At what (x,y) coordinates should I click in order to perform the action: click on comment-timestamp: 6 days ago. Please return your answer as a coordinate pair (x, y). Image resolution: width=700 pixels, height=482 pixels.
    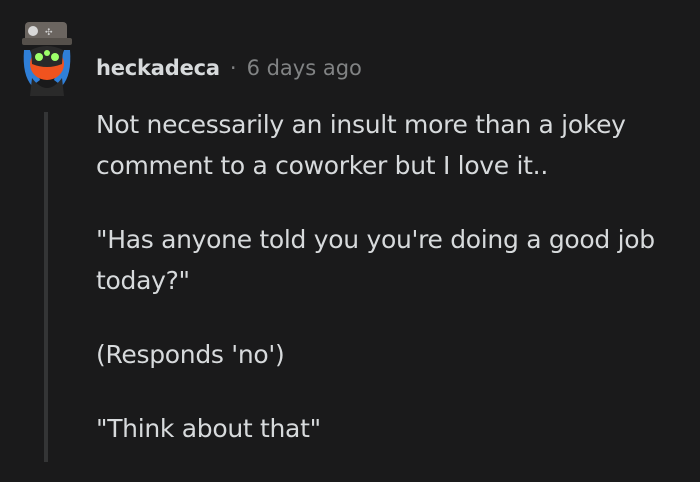
    Looking at the image, I should click on (304, 68).